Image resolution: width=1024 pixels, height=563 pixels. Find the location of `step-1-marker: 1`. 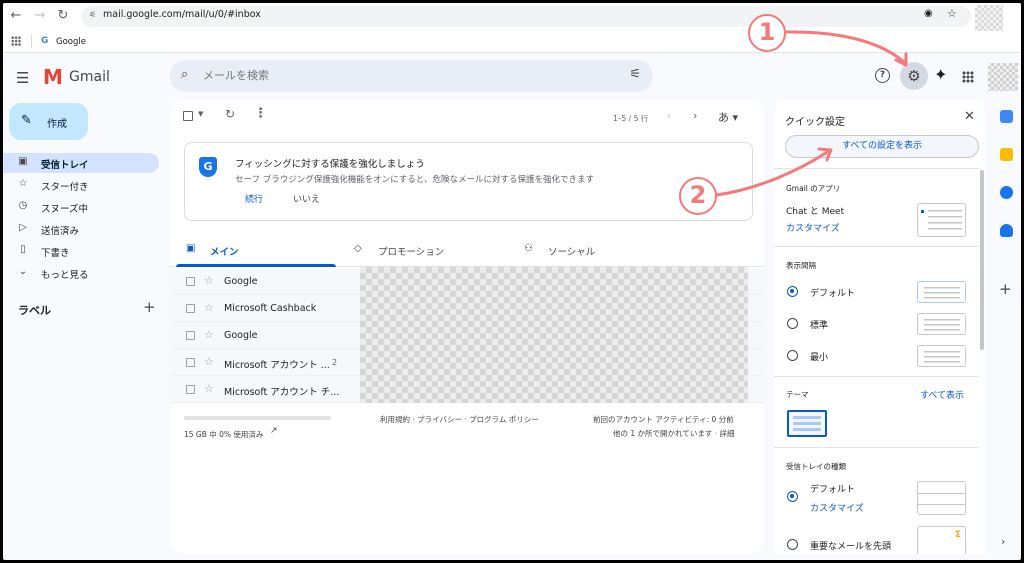

step-1-marker: 1 is located at coordinates (767, 33).